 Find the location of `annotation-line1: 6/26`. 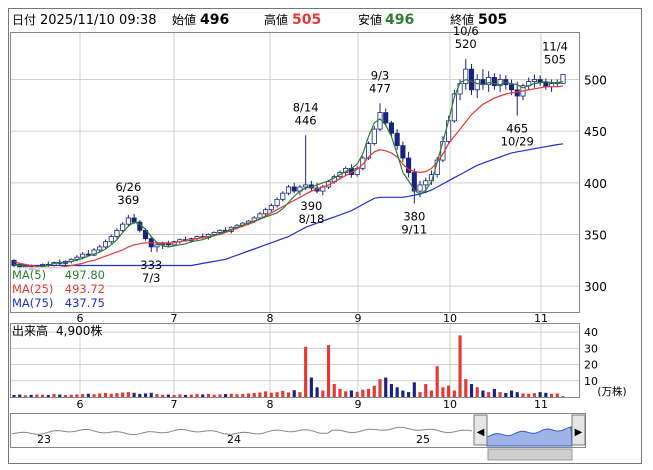

annotation-line1: 6/26 is located at coordinates (128, 187).